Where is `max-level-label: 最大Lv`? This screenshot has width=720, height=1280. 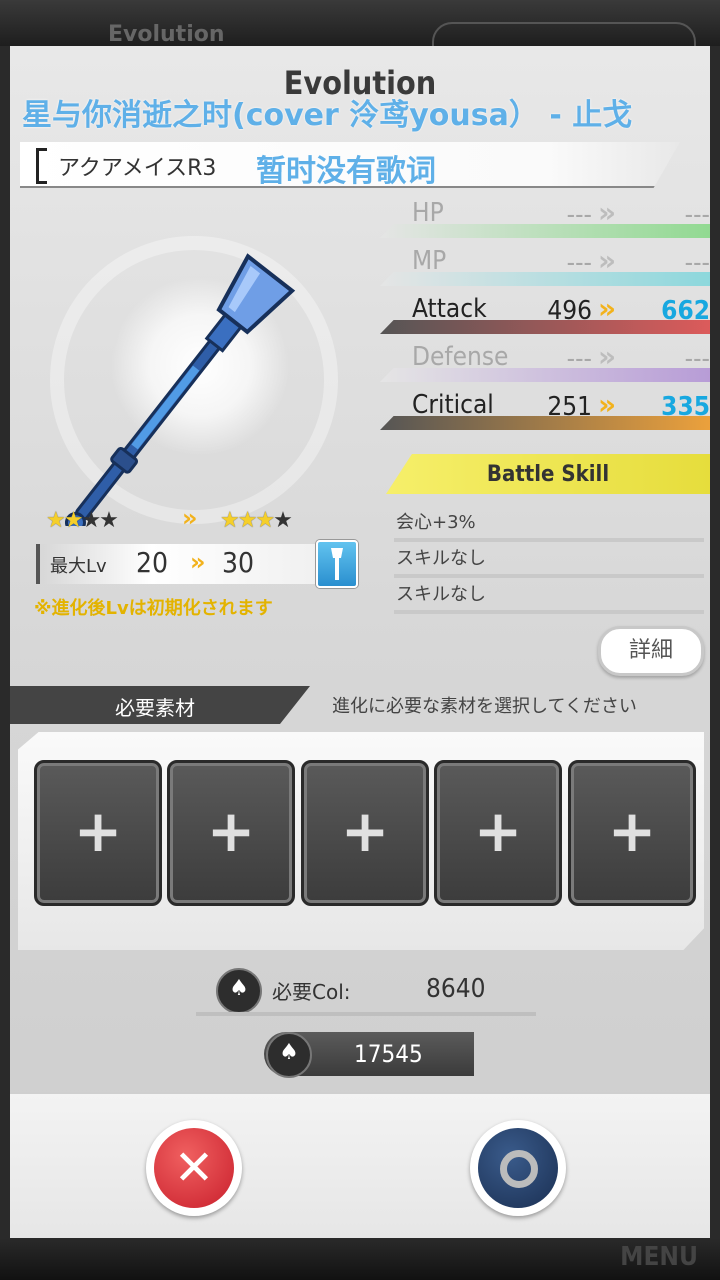 max-level-label: 最大Lv is located at coordinates (78, 566).